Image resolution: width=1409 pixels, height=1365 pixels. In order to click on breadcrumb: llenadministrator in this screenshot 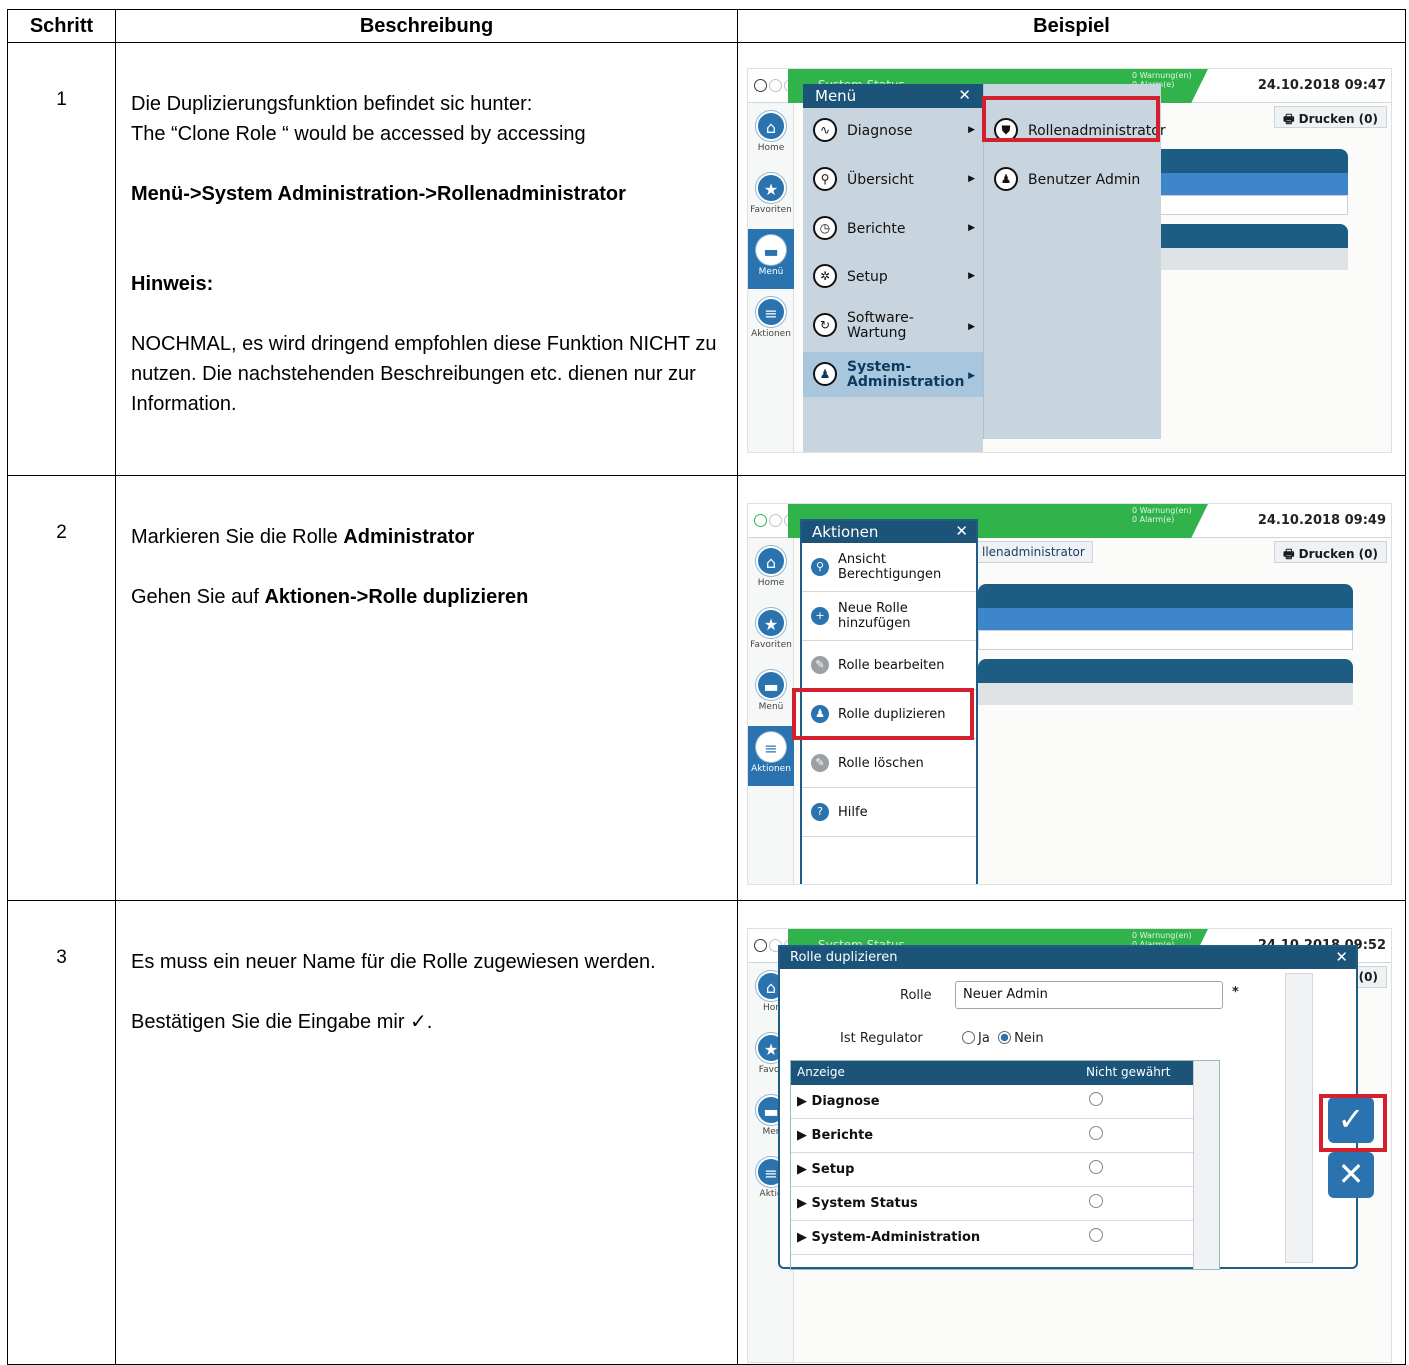, I will do `click(1033, 552)`.